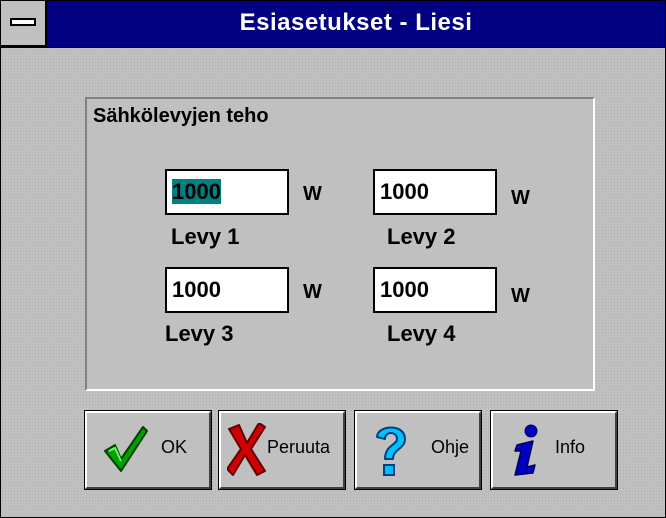 The width and height of the screenshot is (666, 518). I want to click on system-menu-button, so click(24, 24).